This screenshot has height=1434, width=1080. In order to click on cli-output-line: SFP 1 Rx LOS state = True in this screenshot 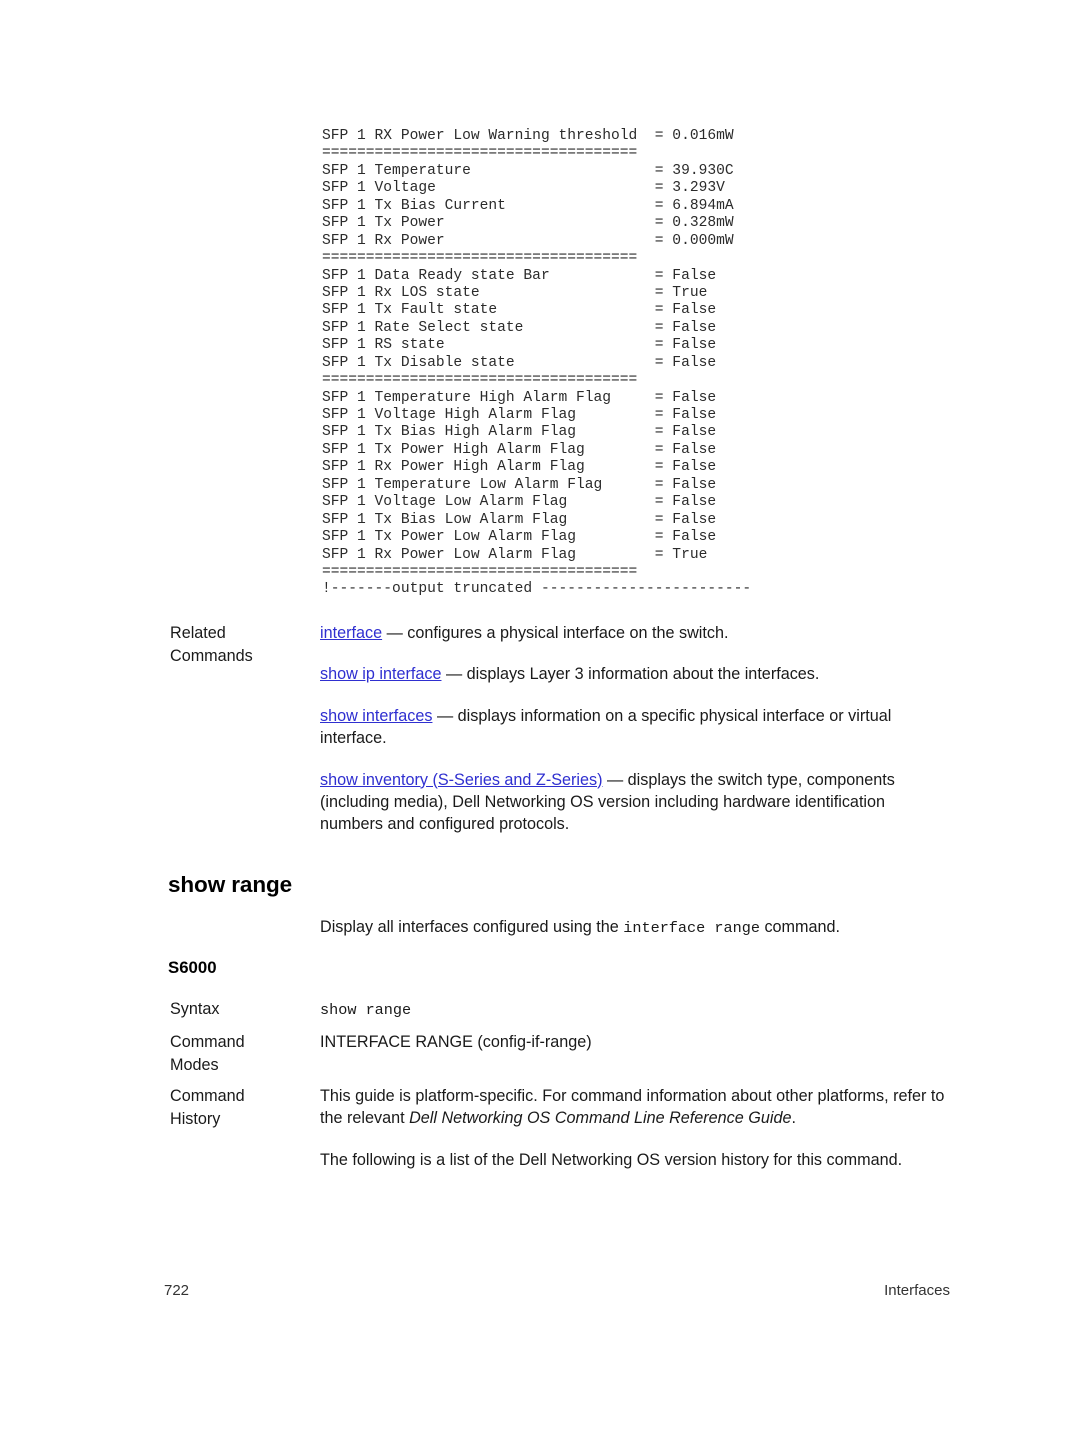, I will do `click(515, 292)`.